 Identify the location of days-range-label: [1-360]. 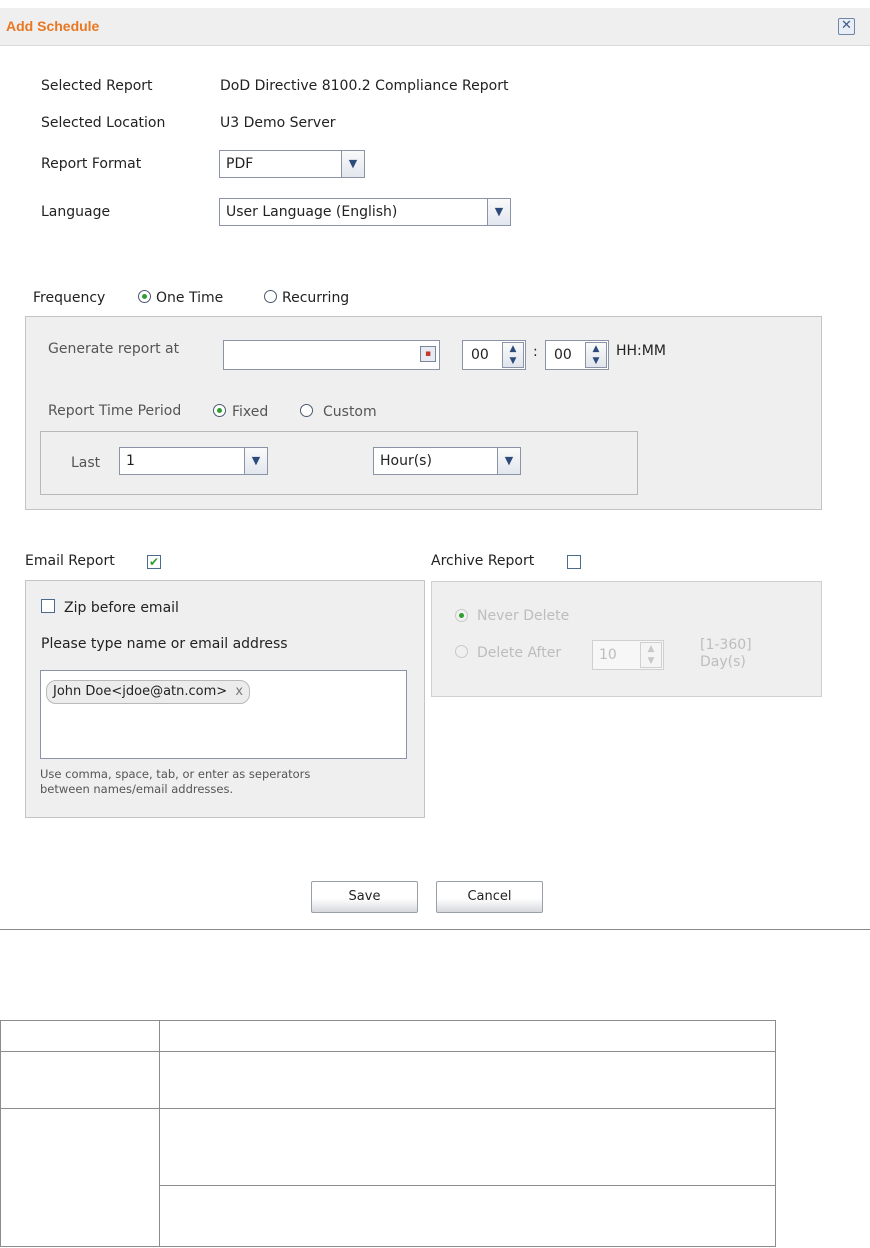
(726, 645).